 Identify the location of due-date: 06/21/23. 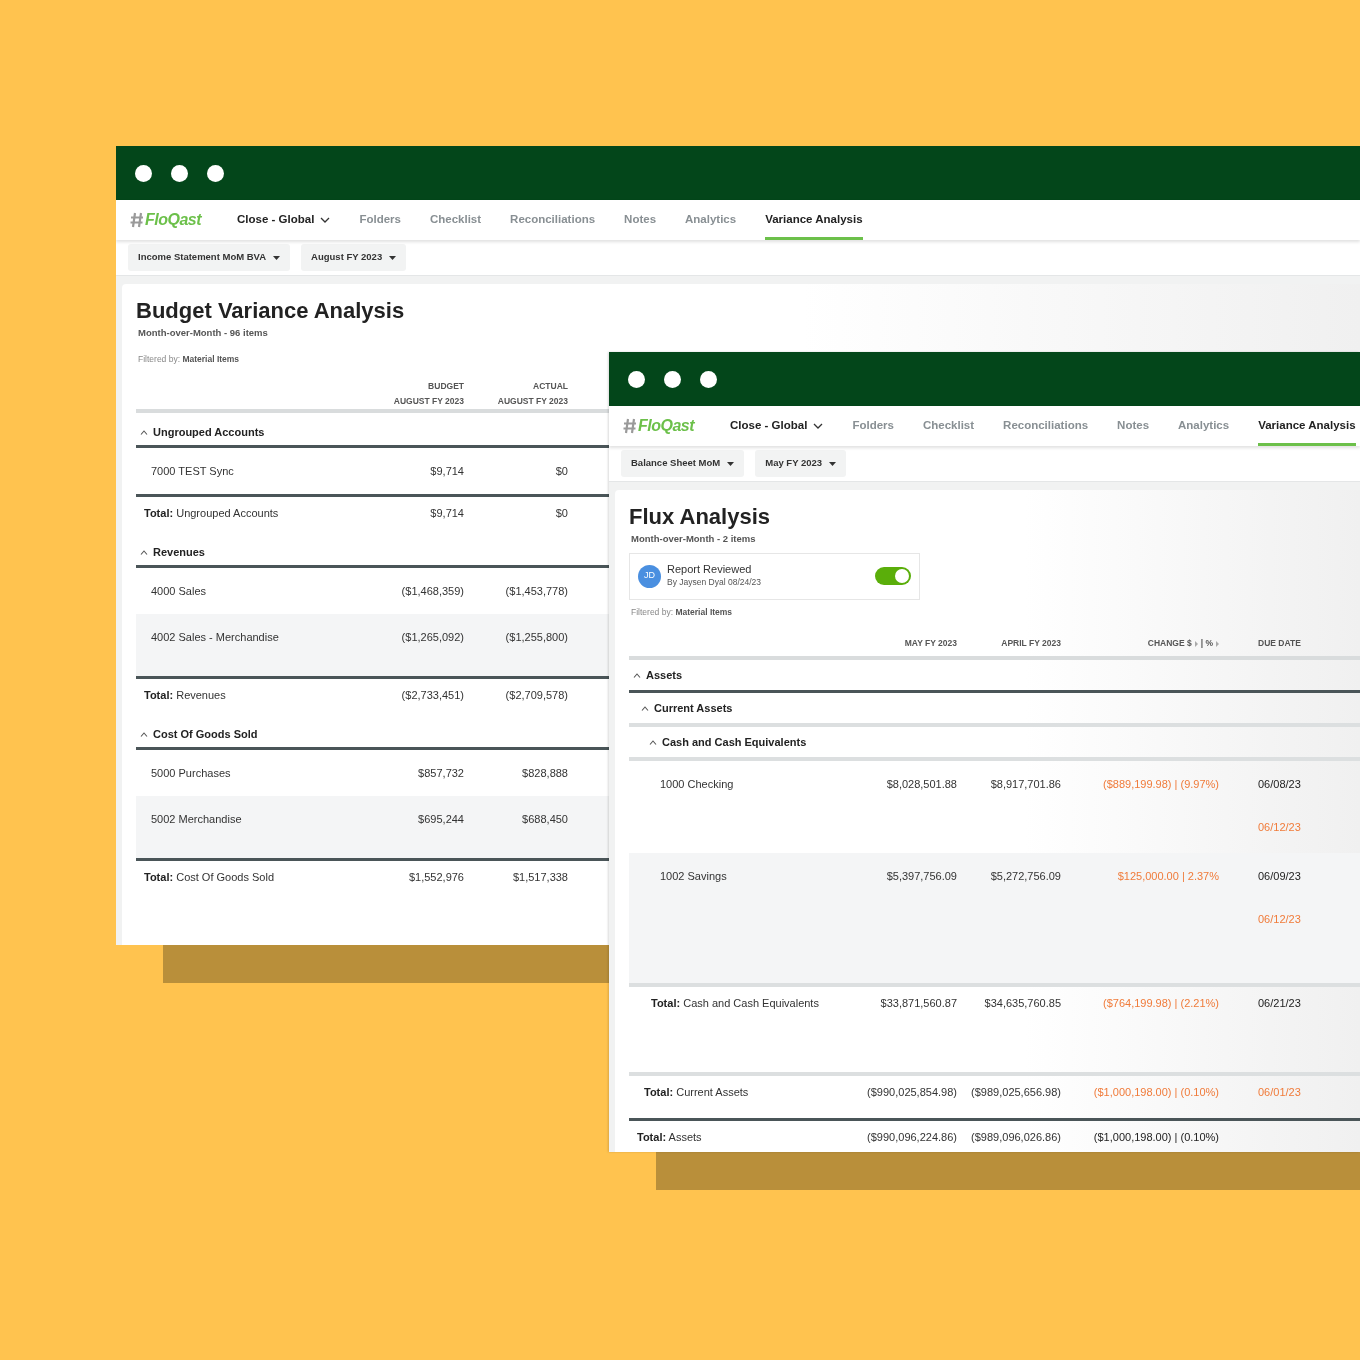
(1280, 1004).